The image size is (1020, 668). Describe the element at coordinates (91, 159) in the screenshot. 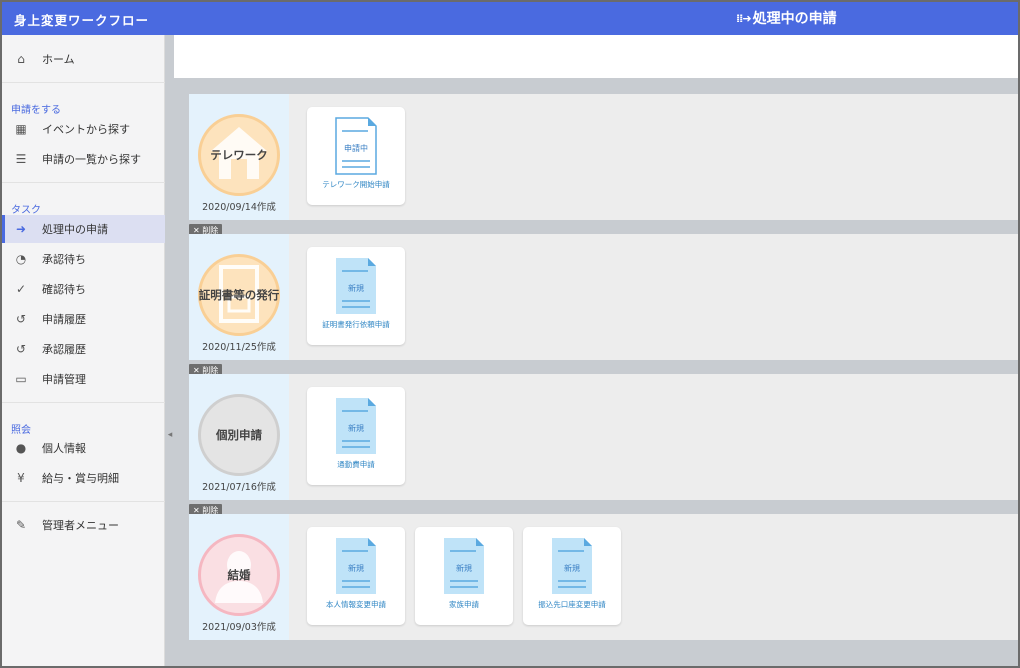

I see `sidebar-item-label: 申請の一覧から探す` at that location.